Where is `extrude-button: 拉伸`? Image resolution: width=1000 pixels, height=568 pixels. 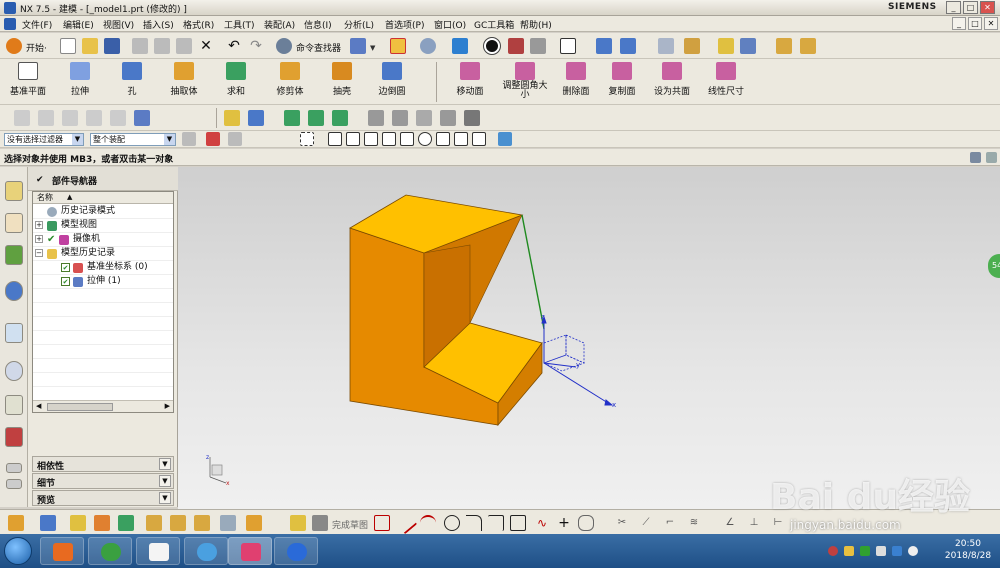
extrude-button: 拉伸 is located at coordinates (80, 82).